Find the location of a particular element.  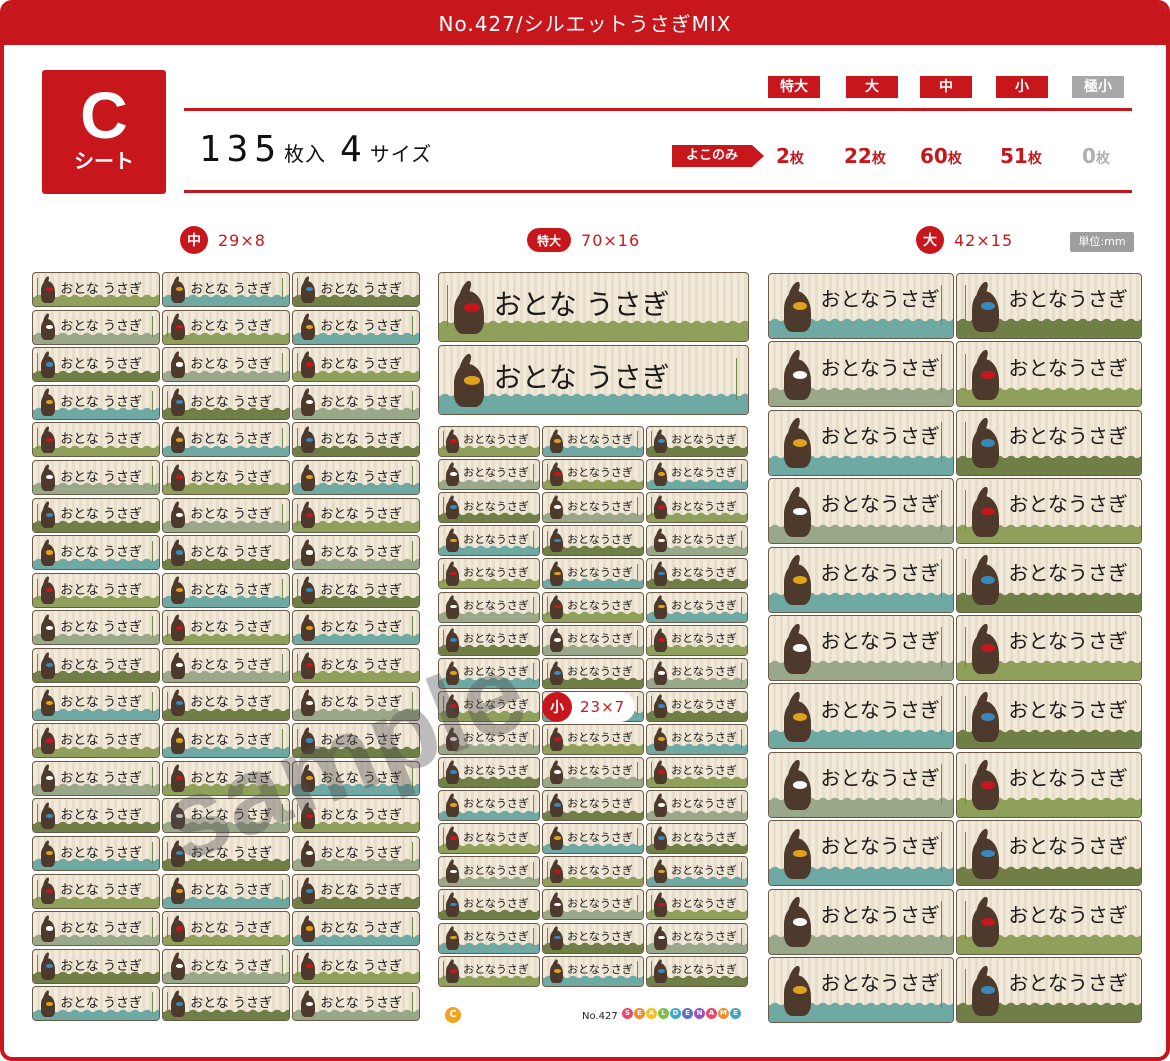

brand-logo: SEALDENAME is located at coordinates (681, 1013).